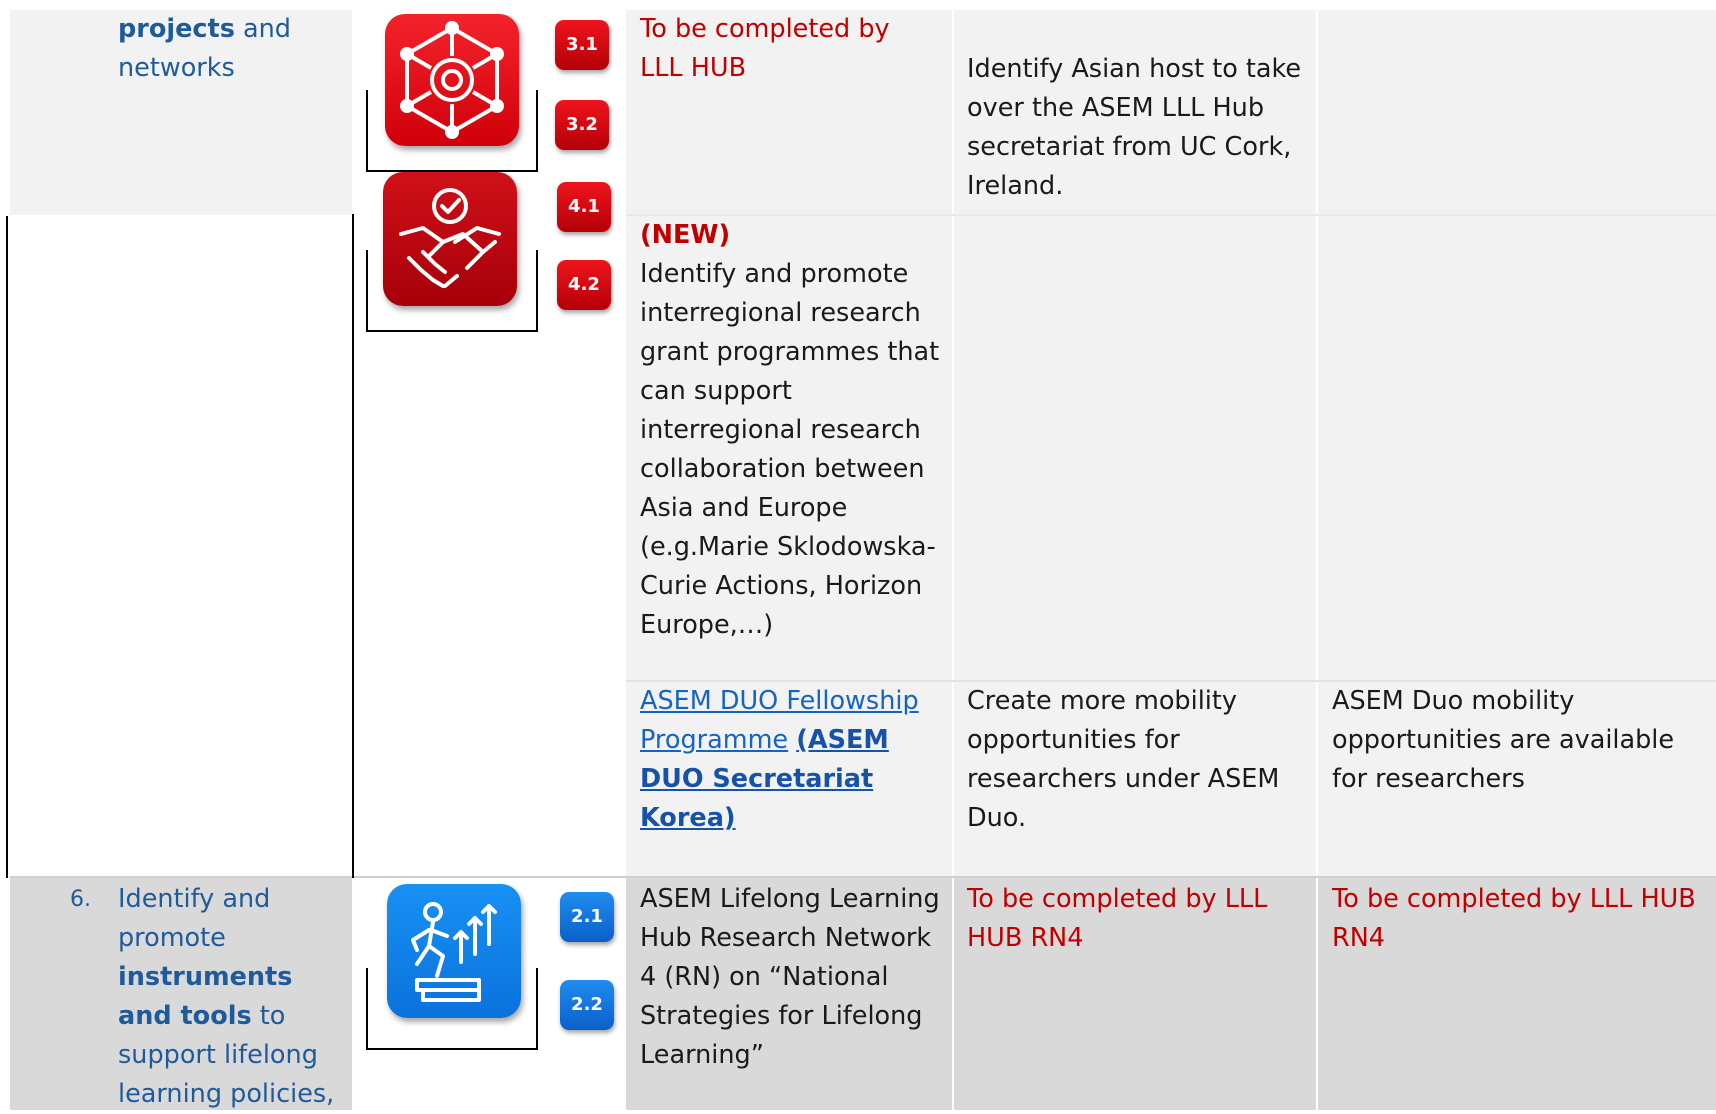  What do you see at coordinates (7, 547) in the screenshot?
I see `table-border-left` at bounding box center [7, 547].